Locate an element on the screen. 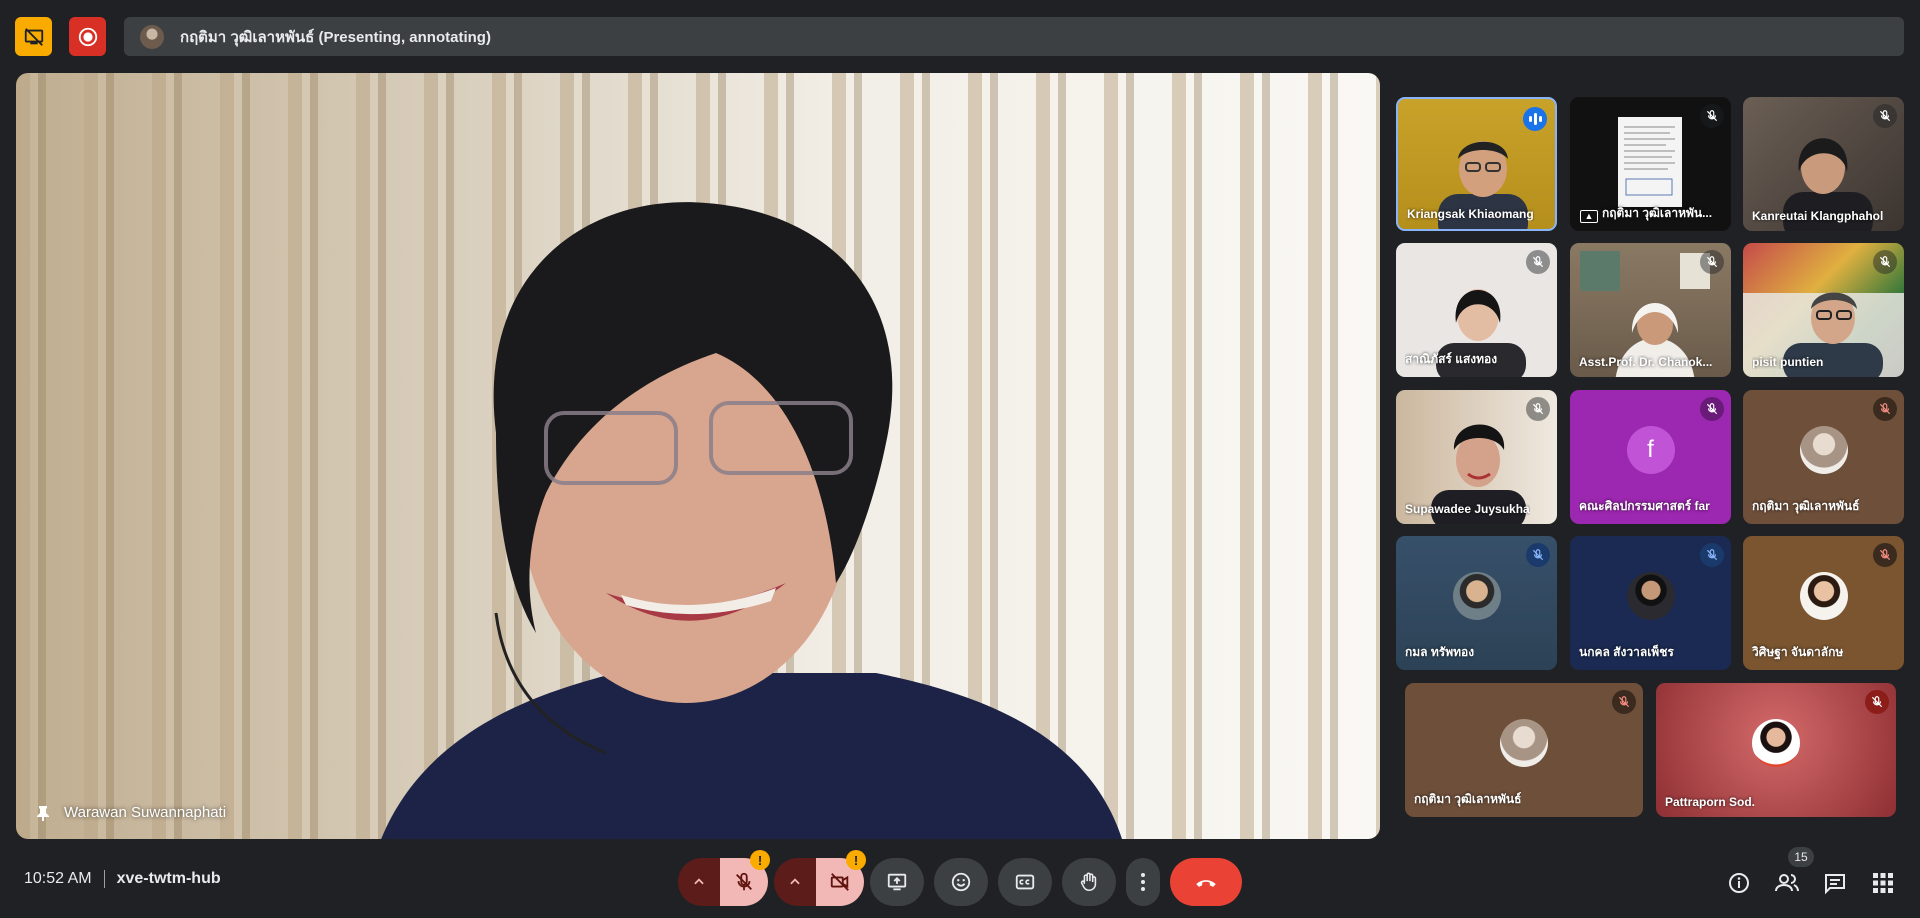 The width and height of the screenshot is (1920, 918). emoji-icon is located at coordinates (961, 882).